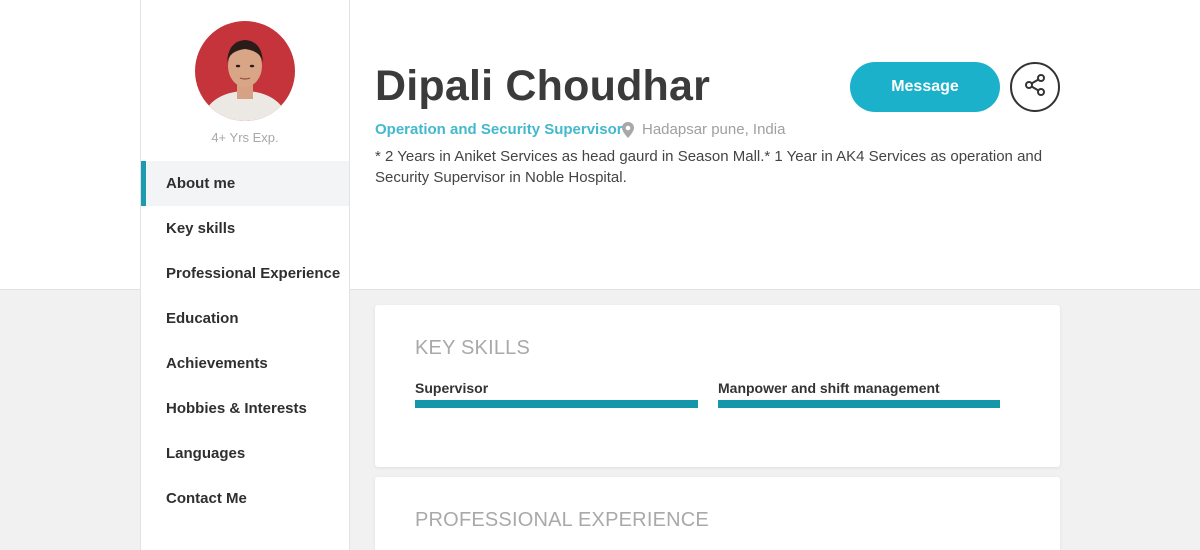 The image size is (1200, 550). I want to click on avatar, so click(245, 71).